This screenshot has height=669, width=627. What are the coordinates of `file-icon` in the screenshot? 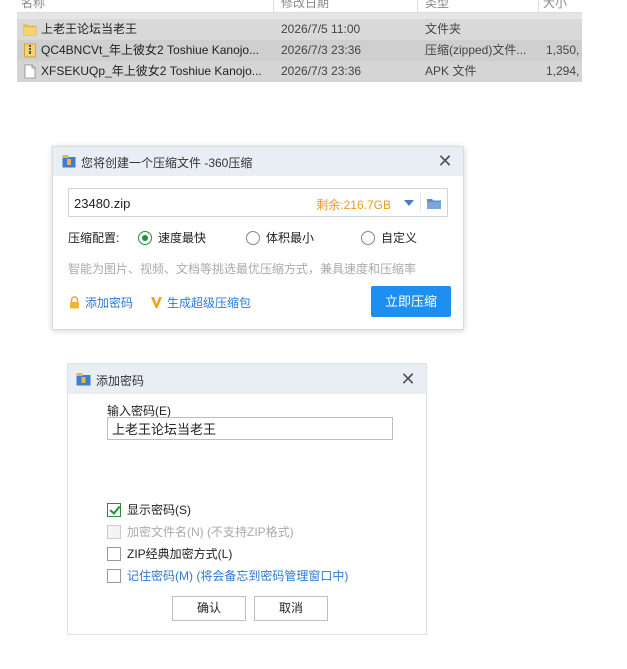 It's located at (30, 71).